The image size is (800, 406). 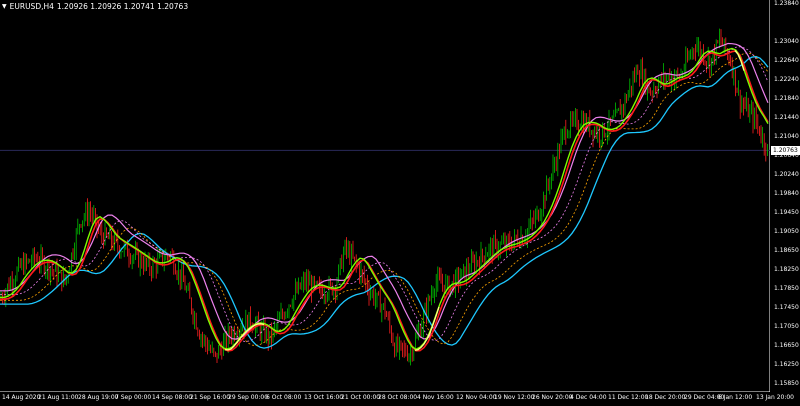 I want to click on price-tick-label: 1.19840, so click(x=786, y=194).